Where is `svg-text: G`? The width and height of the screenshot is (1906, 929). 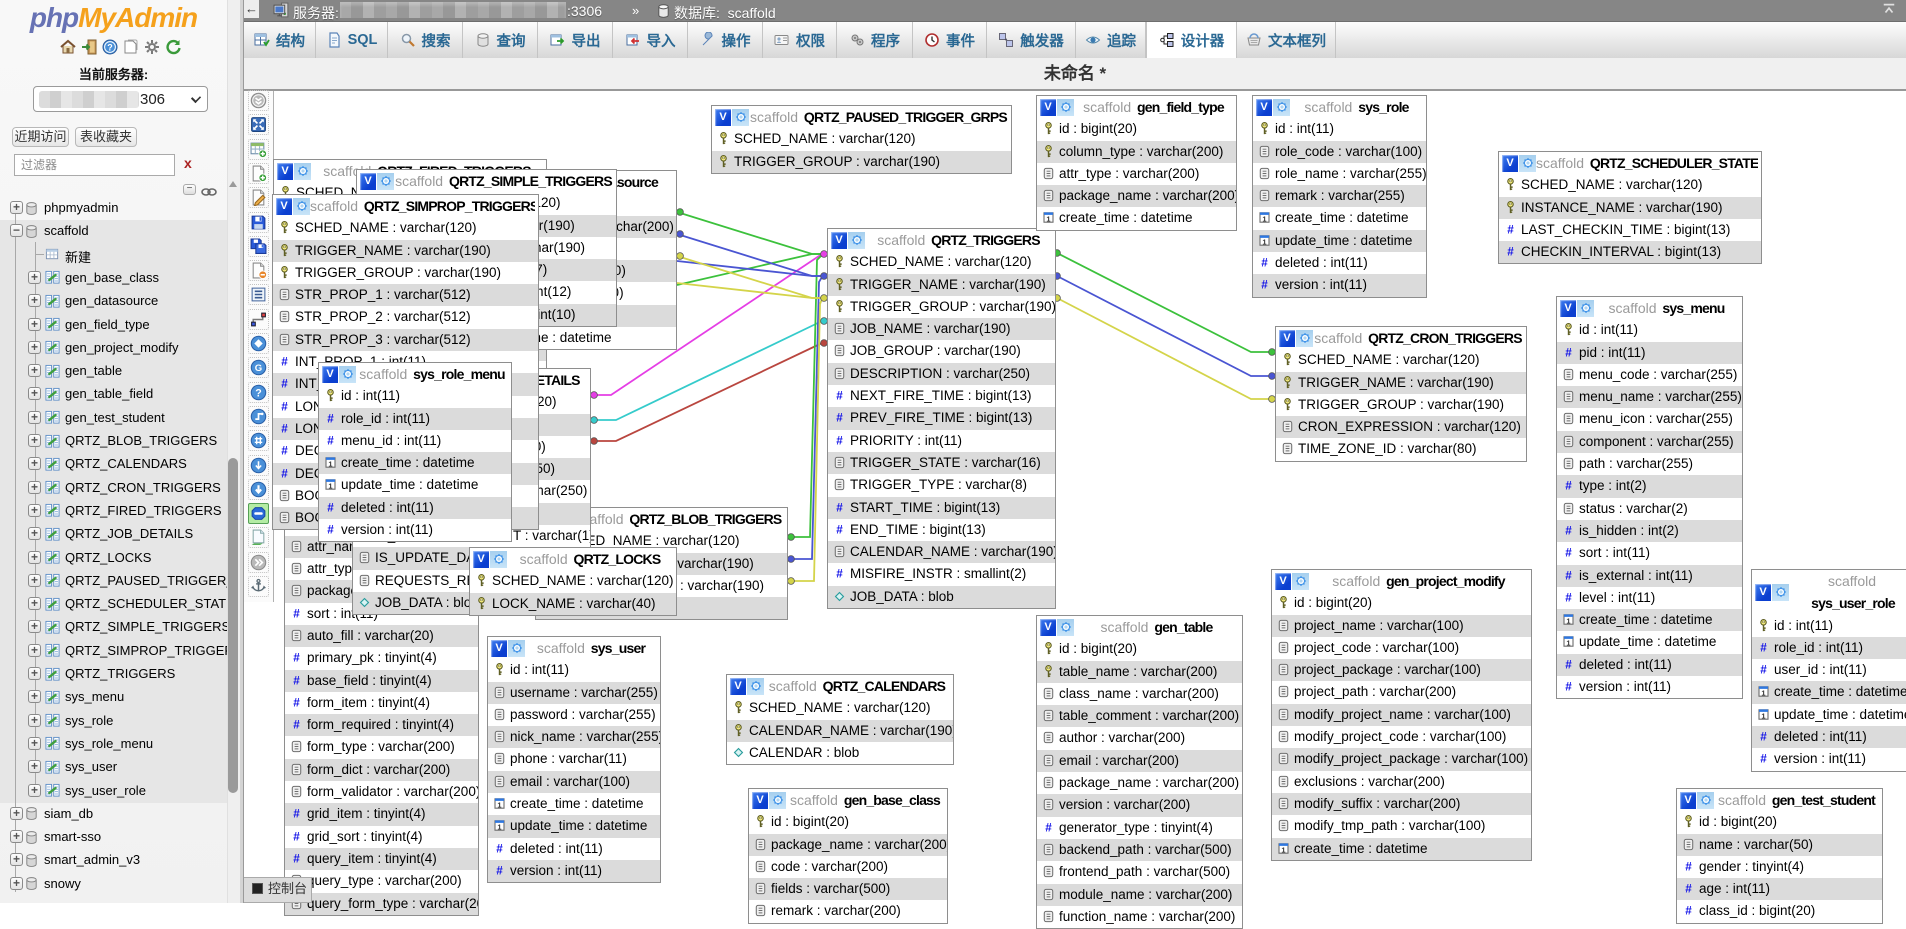 svg-text: G is located at coordinates (258, 369).